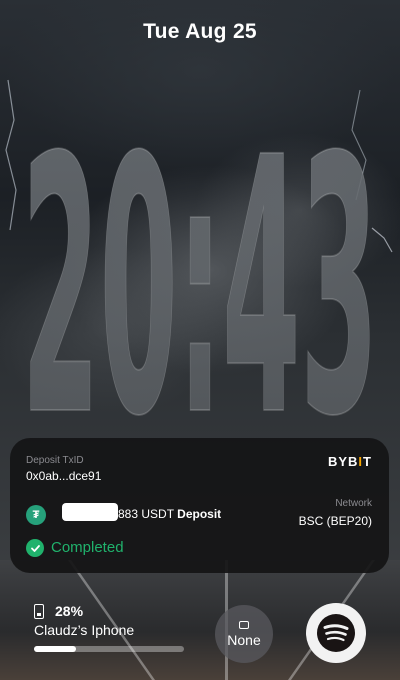 The height and width of the screenshot is (680, 400). I want to click on device-name: Claudz’s Iphone, so click(84, 630).